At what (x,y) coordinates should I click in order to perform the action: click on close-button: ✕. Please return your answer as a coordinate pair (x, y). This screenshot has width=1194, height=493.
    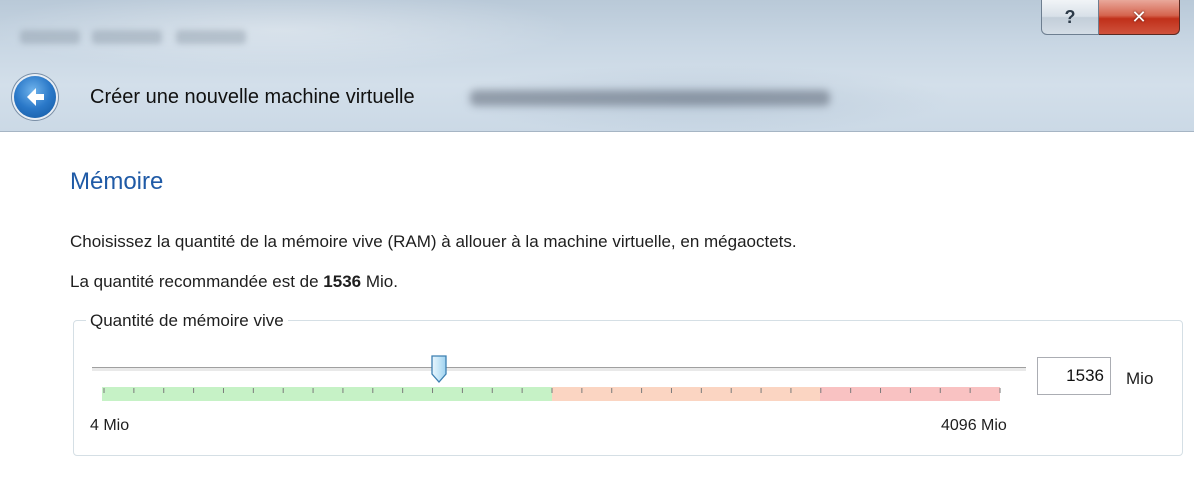
    Looking at the image, I should click on (1139, 17).